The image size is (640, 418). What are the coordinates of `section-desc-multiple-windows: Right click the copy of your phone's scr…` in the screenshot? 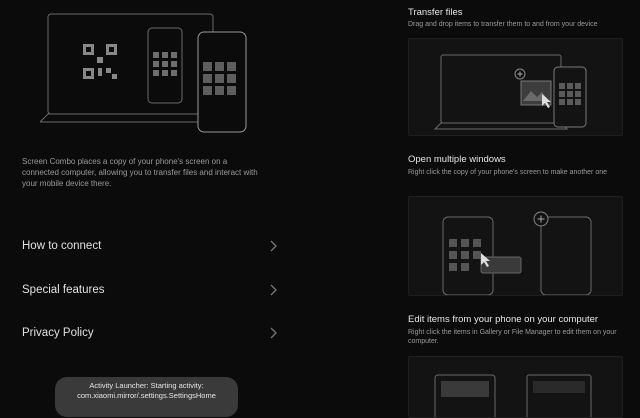 It's located at (508, 172).